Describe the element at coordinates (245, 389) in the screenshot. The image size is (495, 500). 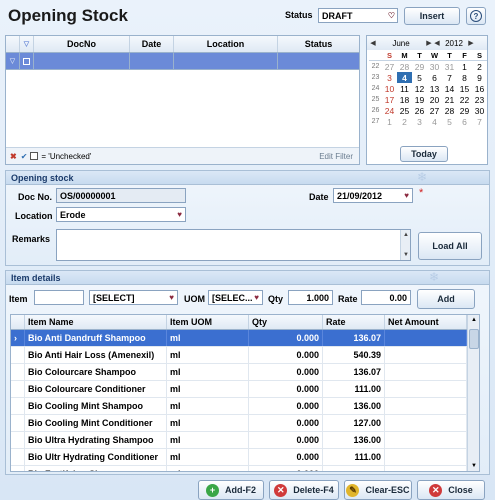
I see `table-row: Bio Colourcare Conditioner ml 0.000 111.00` at that location.